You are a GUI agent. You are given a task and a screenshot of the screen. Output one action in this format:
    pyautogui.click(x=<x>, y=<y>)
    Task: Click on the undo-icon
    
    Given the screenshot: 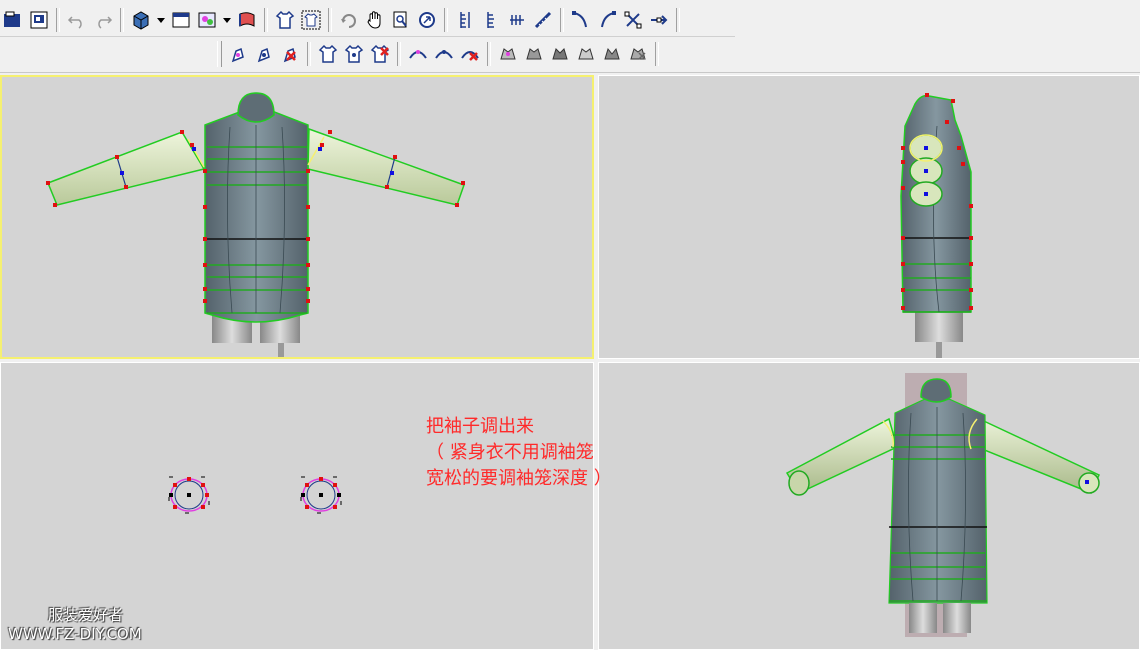 What is the action you would take?
    pyautogui.click(x=77, y=20)
    